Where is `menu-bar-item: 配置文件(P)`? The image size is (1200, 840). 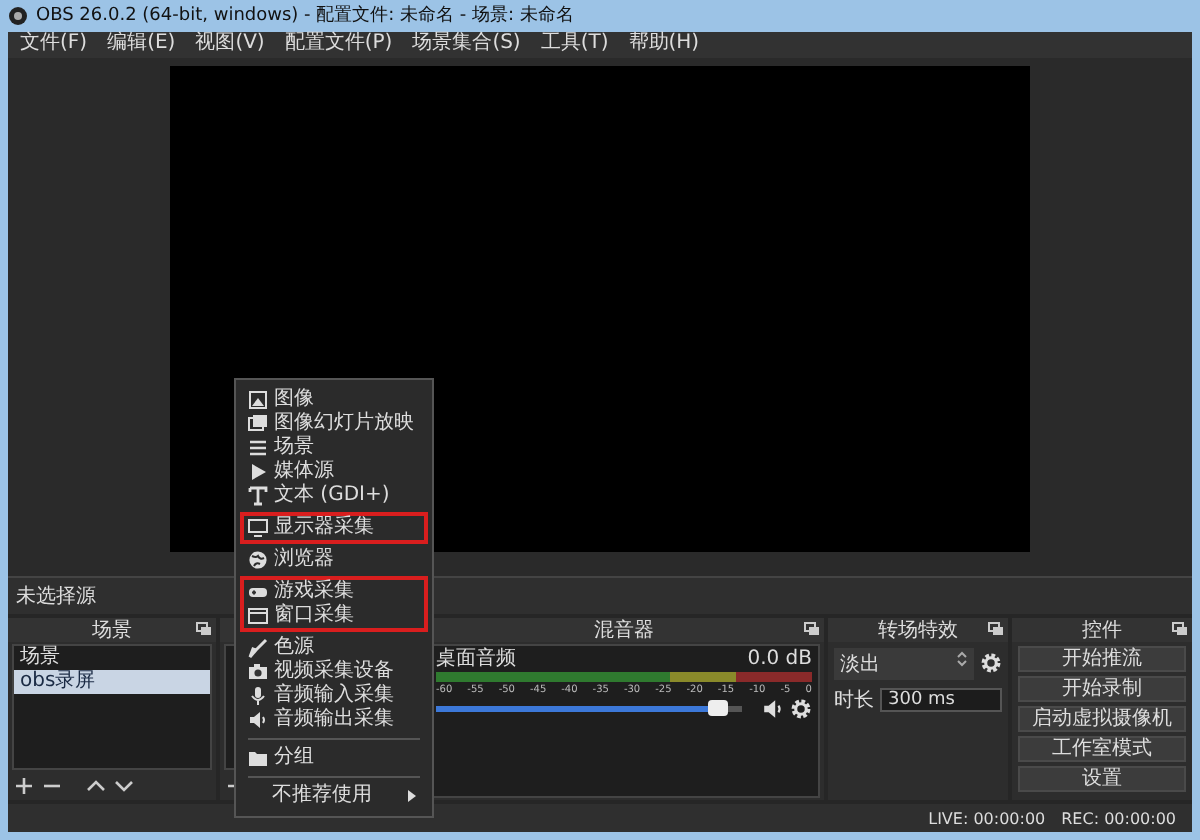 menu-bar-item: 配置文件(P) is located at coordinates (338, 44).